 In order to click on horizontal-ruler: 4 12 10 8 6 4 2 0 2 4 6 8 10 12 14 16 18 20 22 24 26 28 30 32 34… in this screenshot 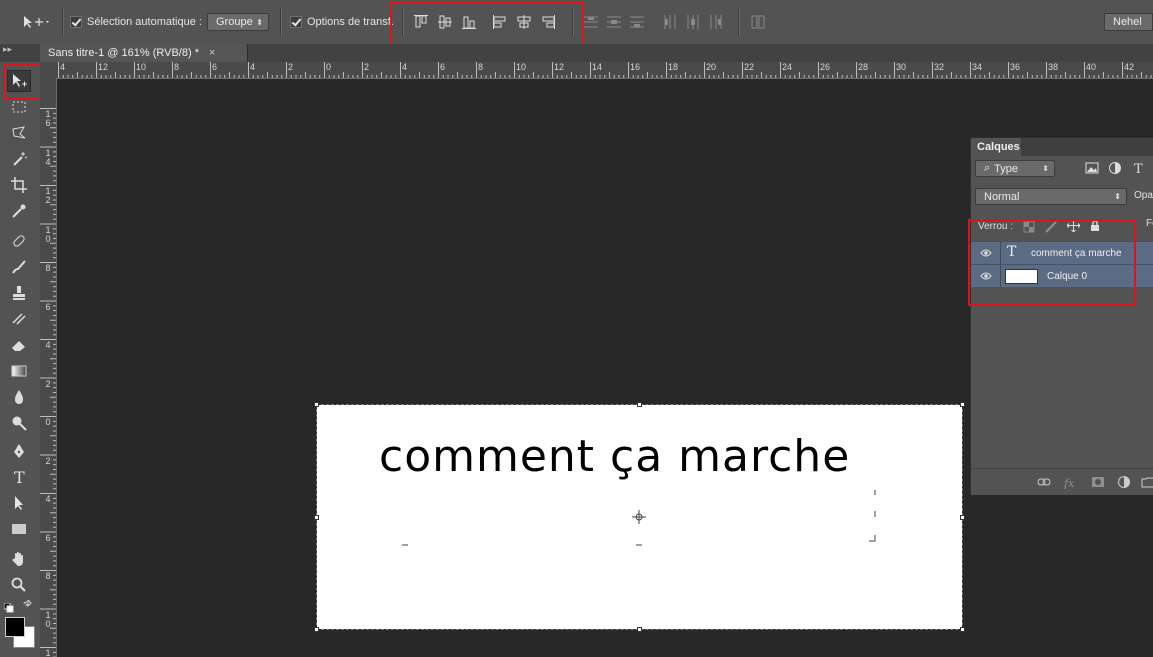, I will do `click(604, 70)`.